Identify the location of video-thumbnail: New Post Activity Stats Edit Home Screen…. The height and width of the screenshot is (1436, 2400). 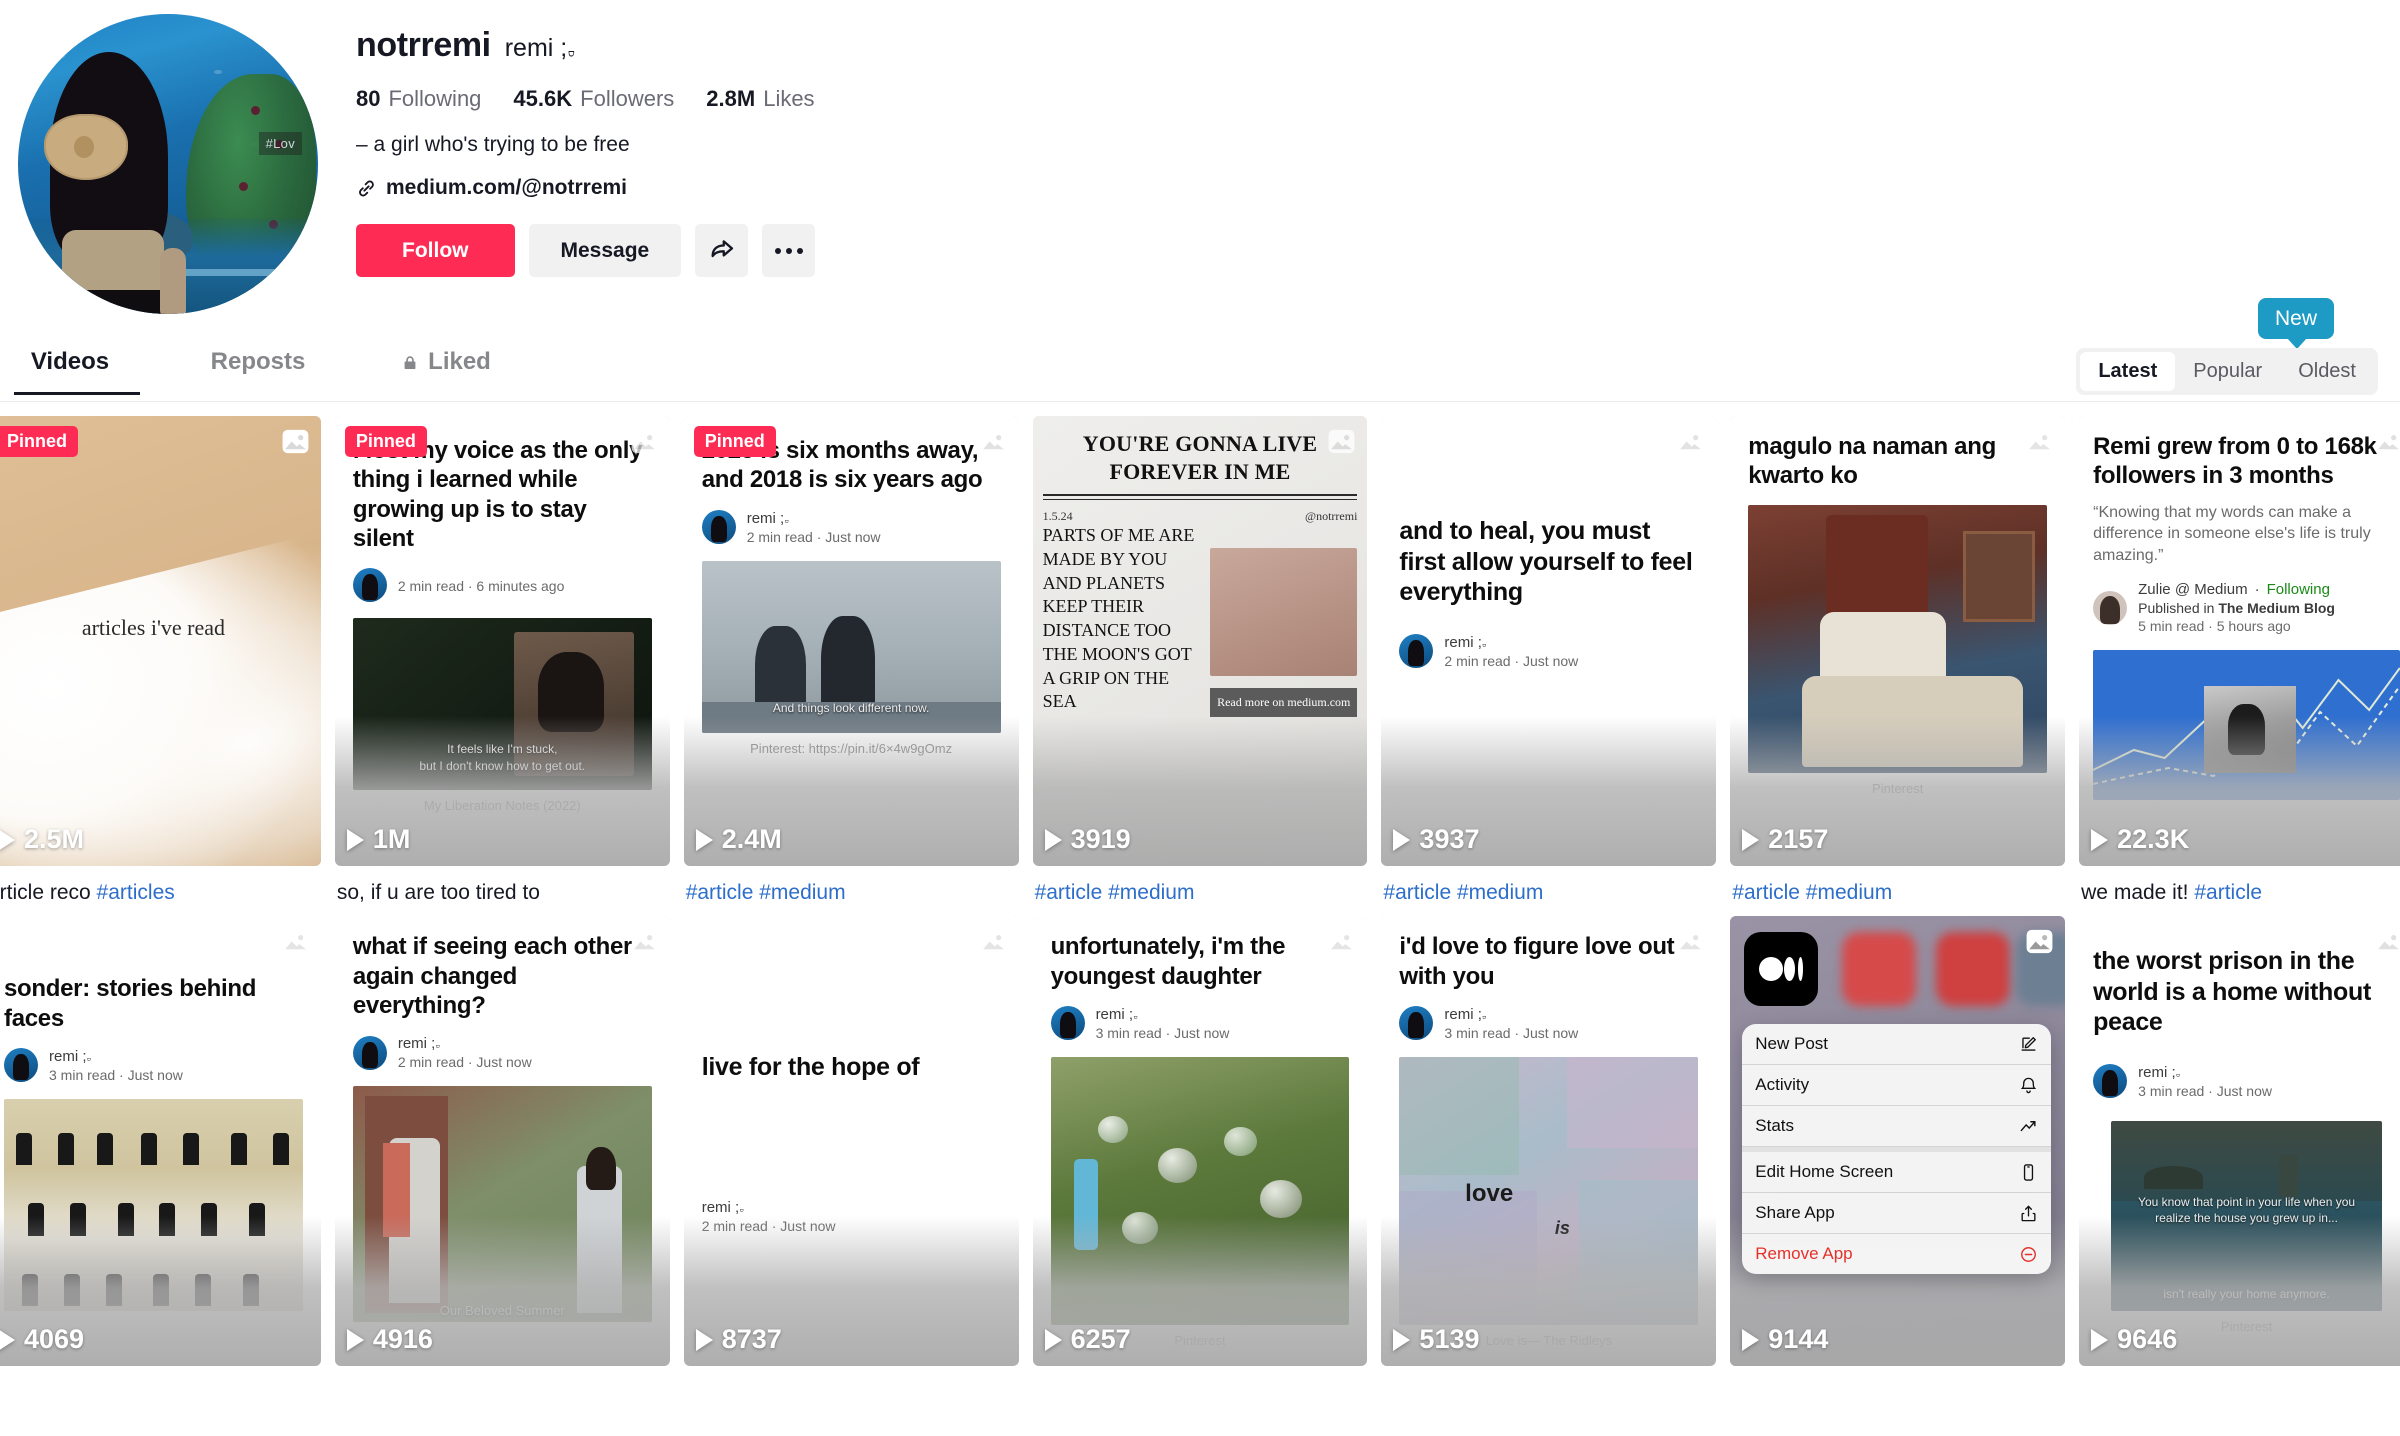
(1898, 1141).